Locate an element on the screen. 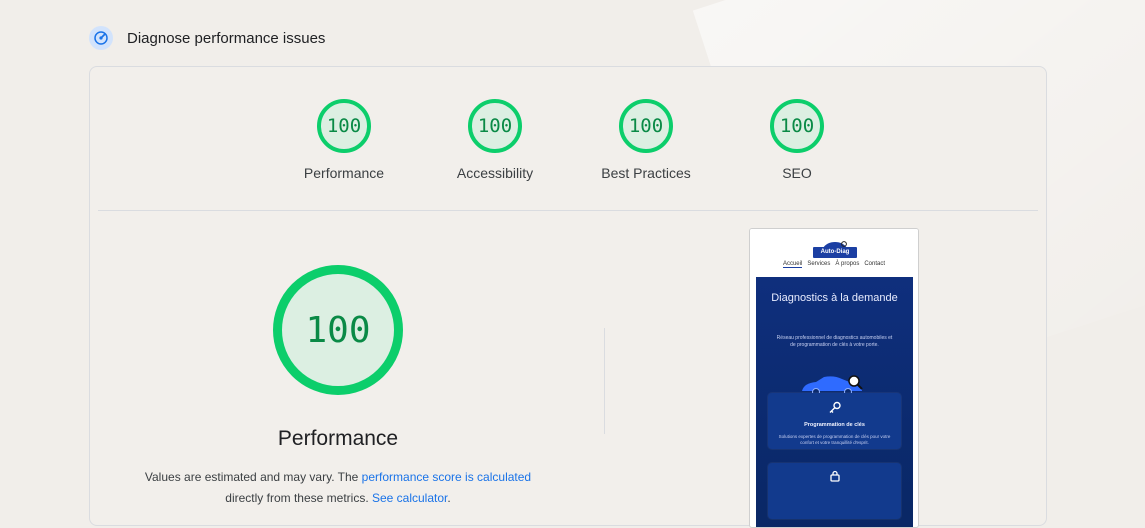 The image size is (1145, 528). diagnostics-icon is located at coordinates (101, 38).